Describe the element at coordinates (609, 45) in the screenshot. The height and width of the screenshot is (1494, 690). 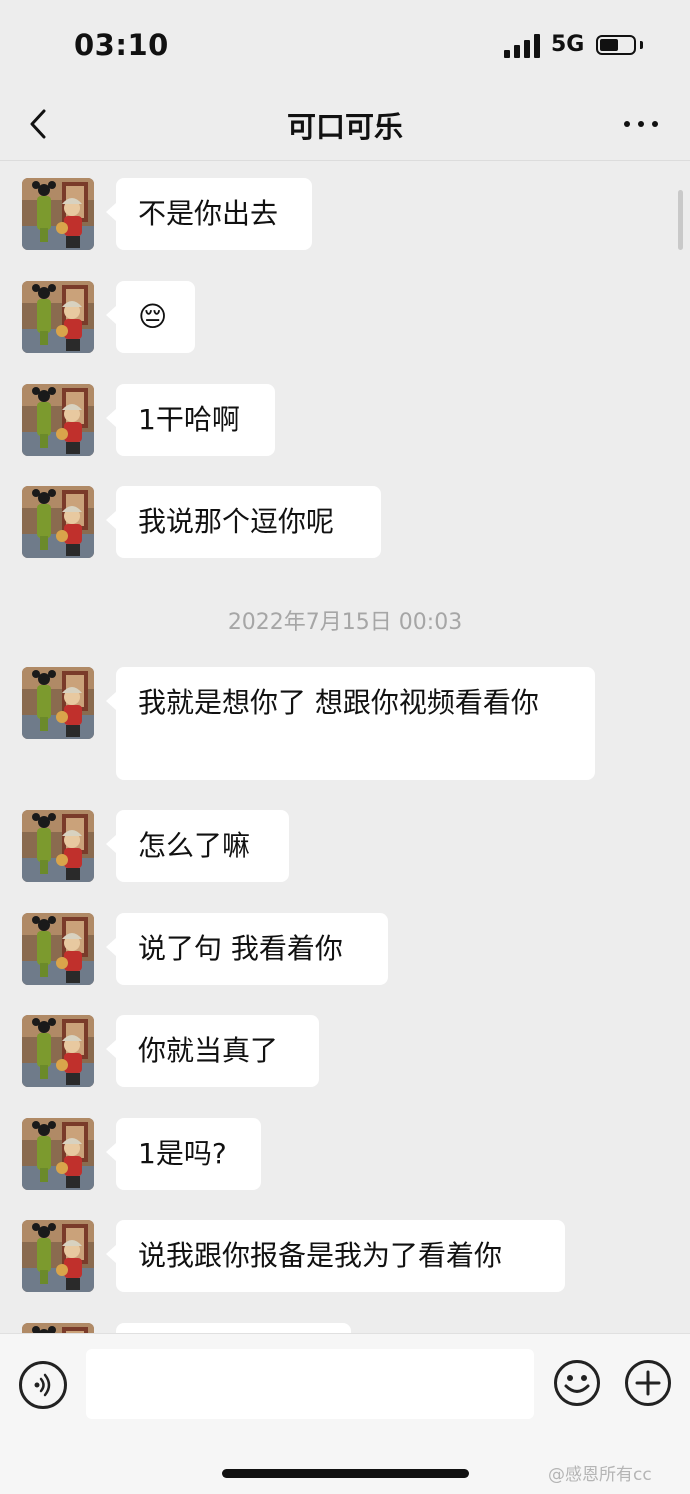
I see `battery-fill` at that location.